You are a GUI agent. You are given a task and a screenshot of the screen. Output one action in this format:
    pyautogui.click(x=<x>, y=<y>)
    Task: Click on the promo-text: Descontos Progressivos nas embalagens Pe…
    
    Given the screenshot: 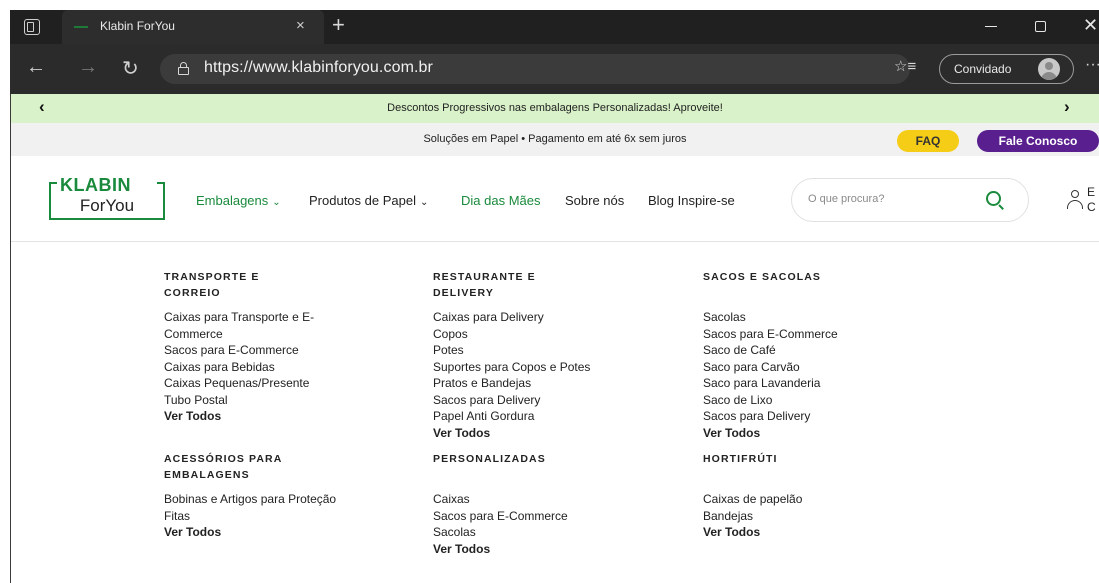 What is the action you would take?
    pyautogui.click(x=555, y=108)
    